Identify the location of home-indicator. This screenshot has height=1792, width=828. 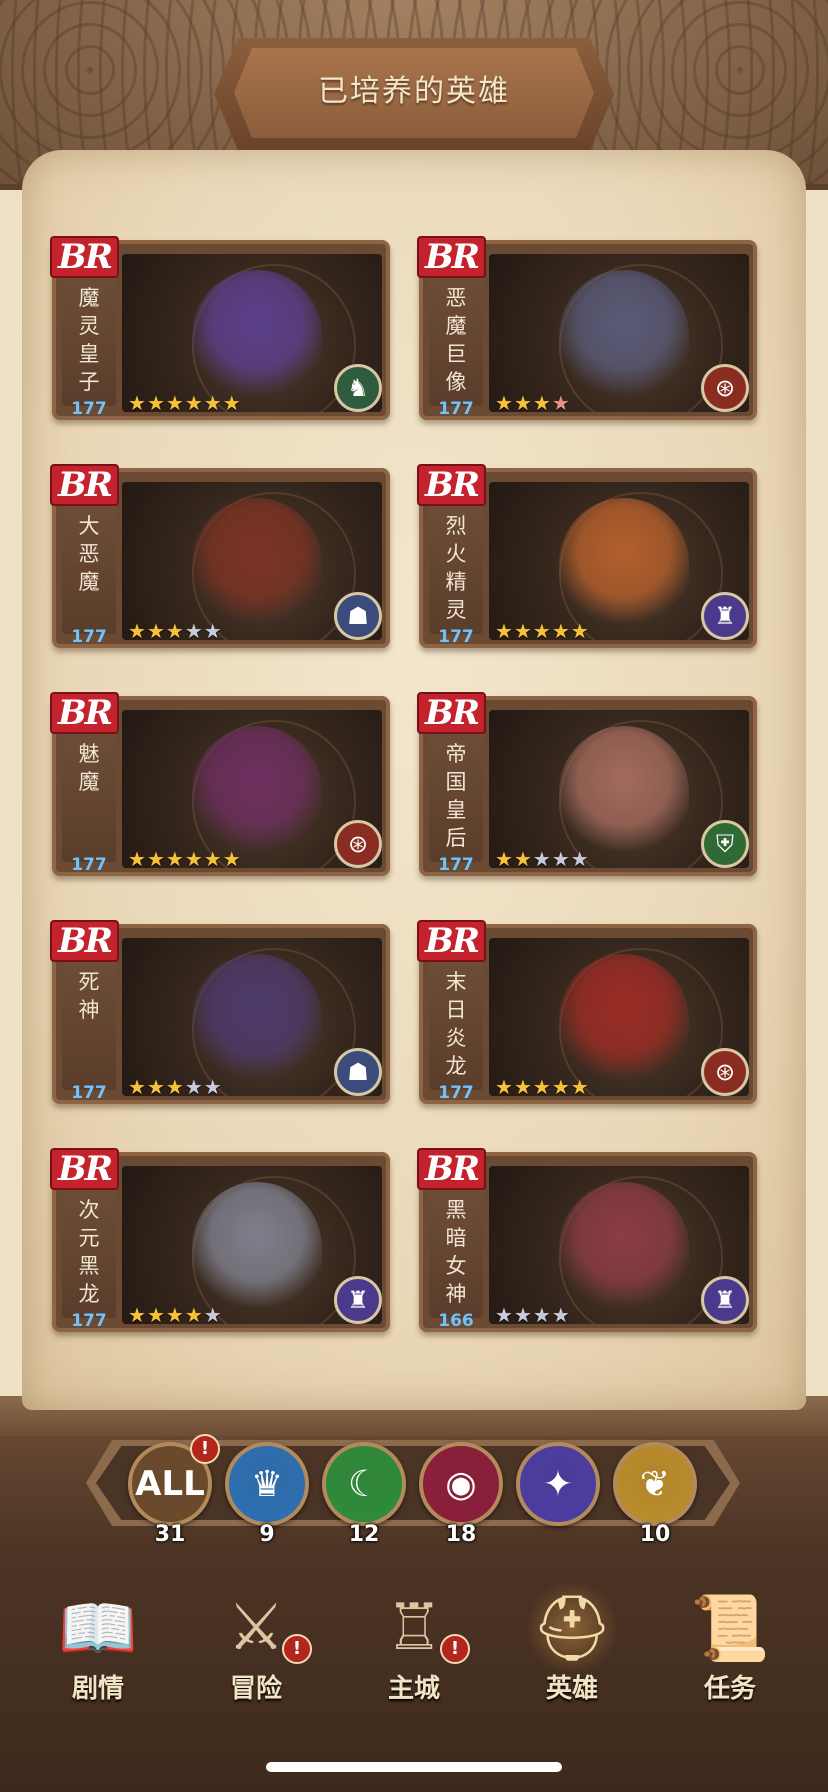
(414, 1767).